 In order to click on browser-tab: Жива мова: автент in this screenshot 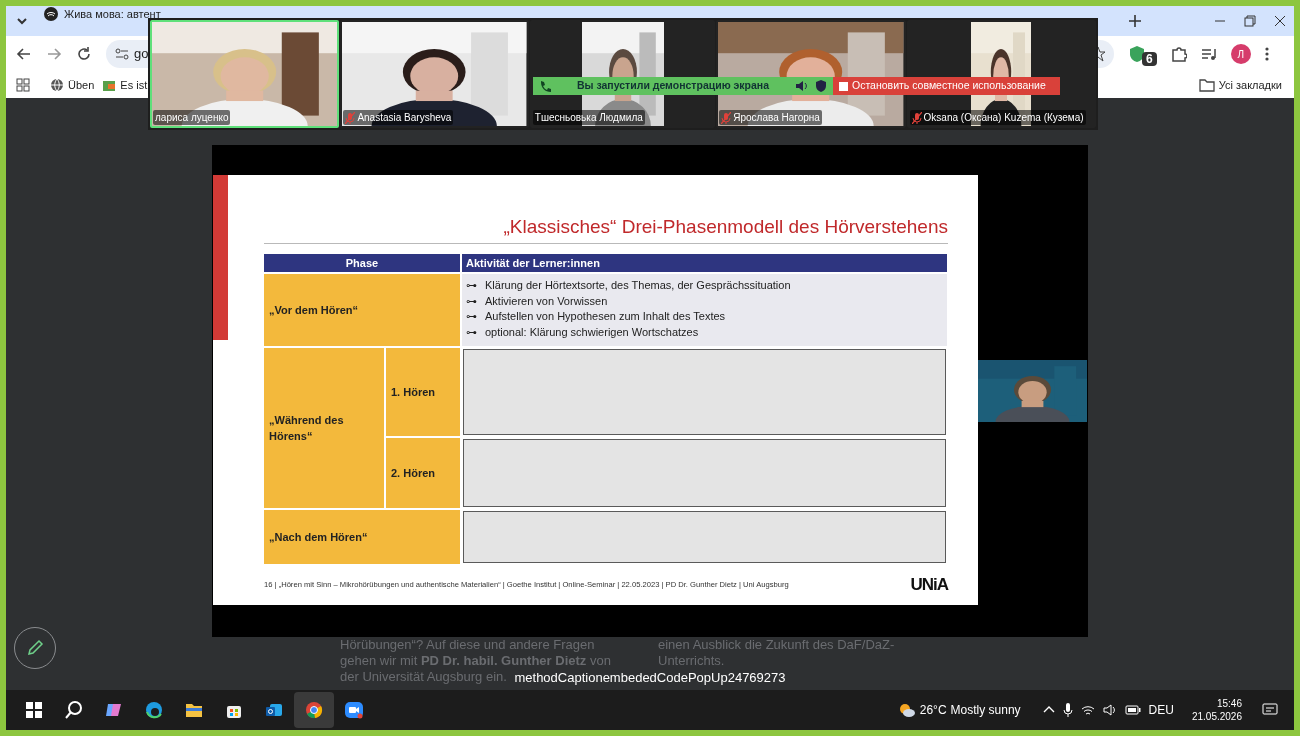, I will do `click(102, 14)`.